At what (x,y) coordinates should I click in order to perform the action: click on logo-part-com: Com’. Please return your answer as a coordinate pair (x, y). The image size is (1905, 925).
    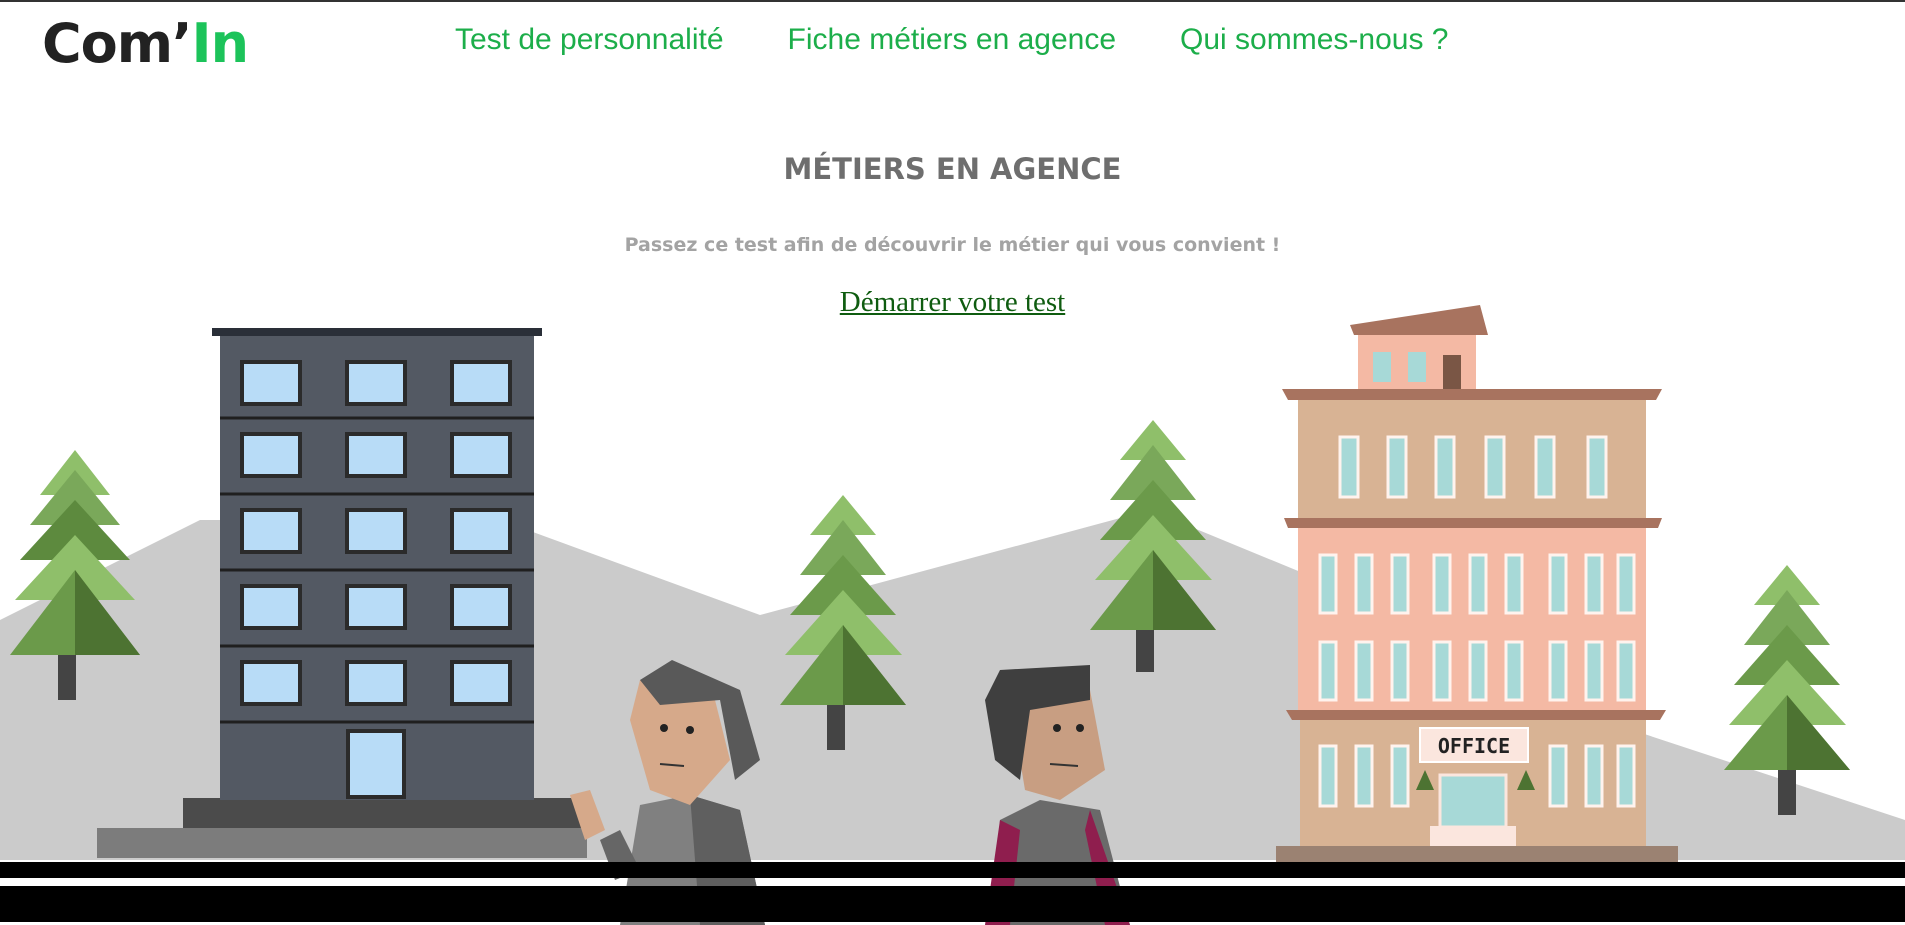
    Looking at the image, I should click on (117, 43).